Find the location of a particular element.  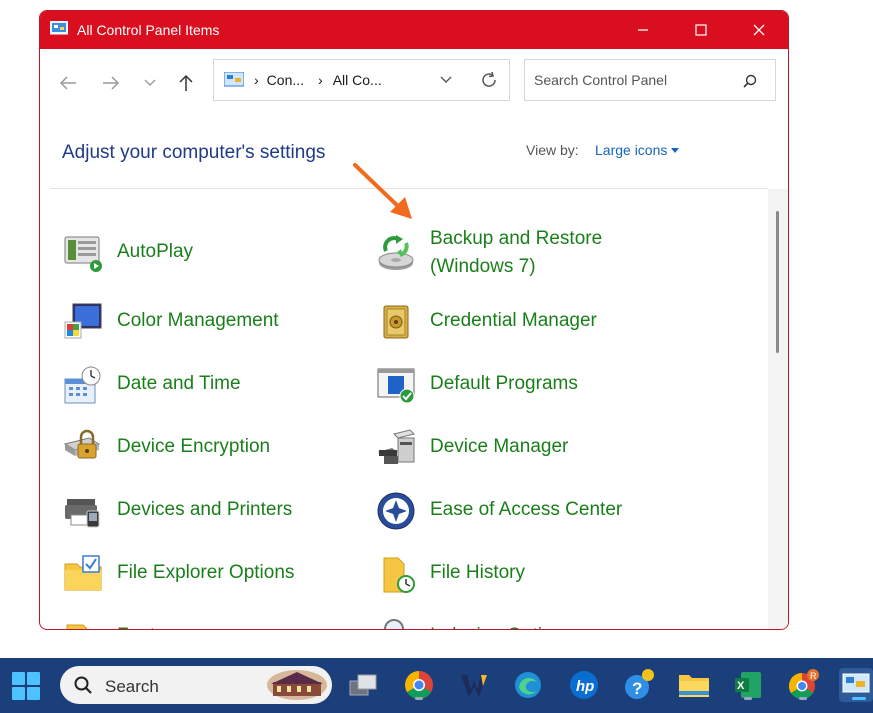

edge-icon is located at coordinates (528, 685).